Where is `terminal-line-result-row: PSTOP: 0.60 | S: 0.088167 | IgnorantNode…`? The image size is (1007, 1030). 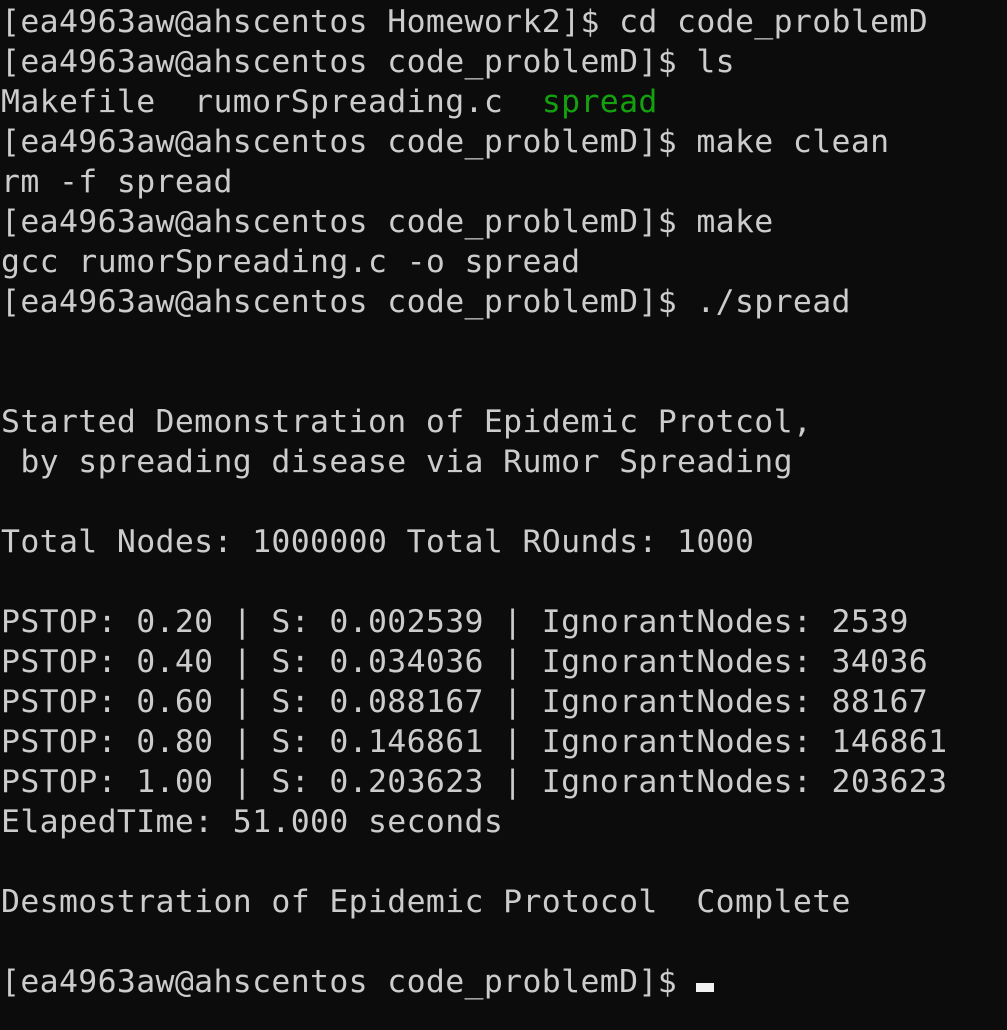
terminal-line-result-row: PSTOP: 0.60 | S: 0.088167 | IgnorantNode… is located at coordinates (465, 702).